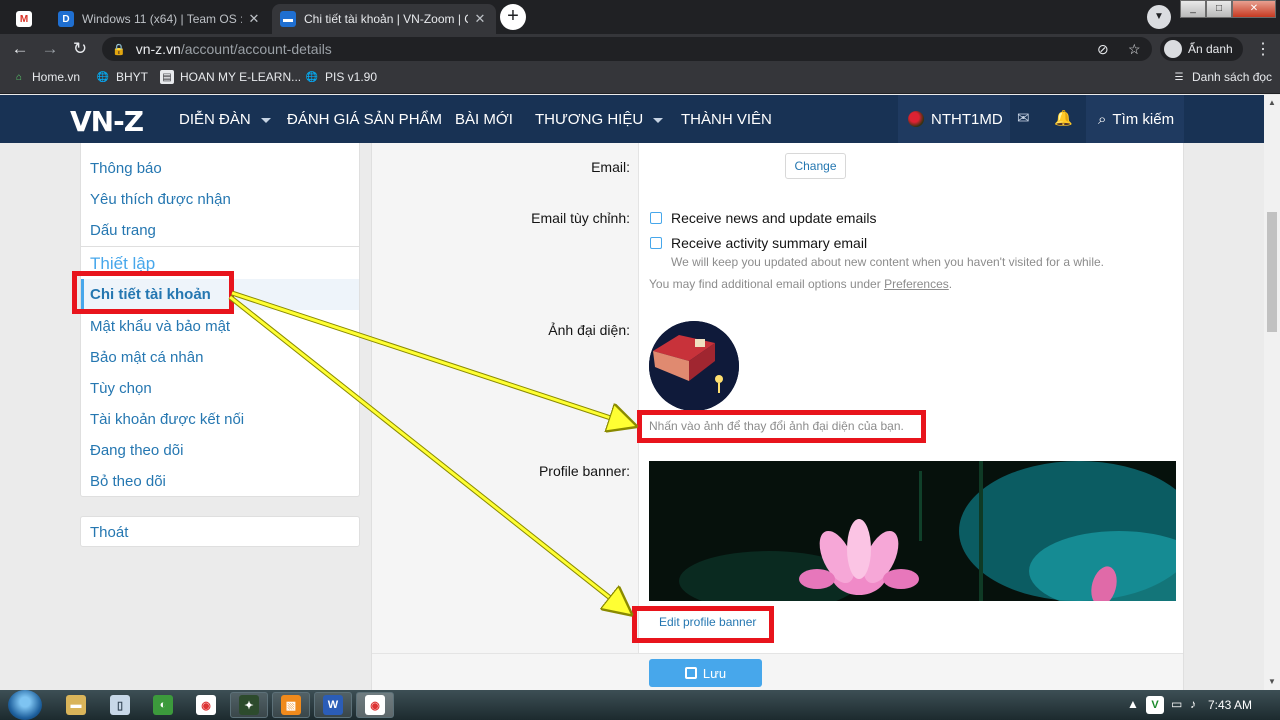 The width and height of the screenshot is (1280, 720). What do you see at coordinates (80, 49) in the screenshot?
I see `reload-icon: ↻` at bounding box center [80, 49].